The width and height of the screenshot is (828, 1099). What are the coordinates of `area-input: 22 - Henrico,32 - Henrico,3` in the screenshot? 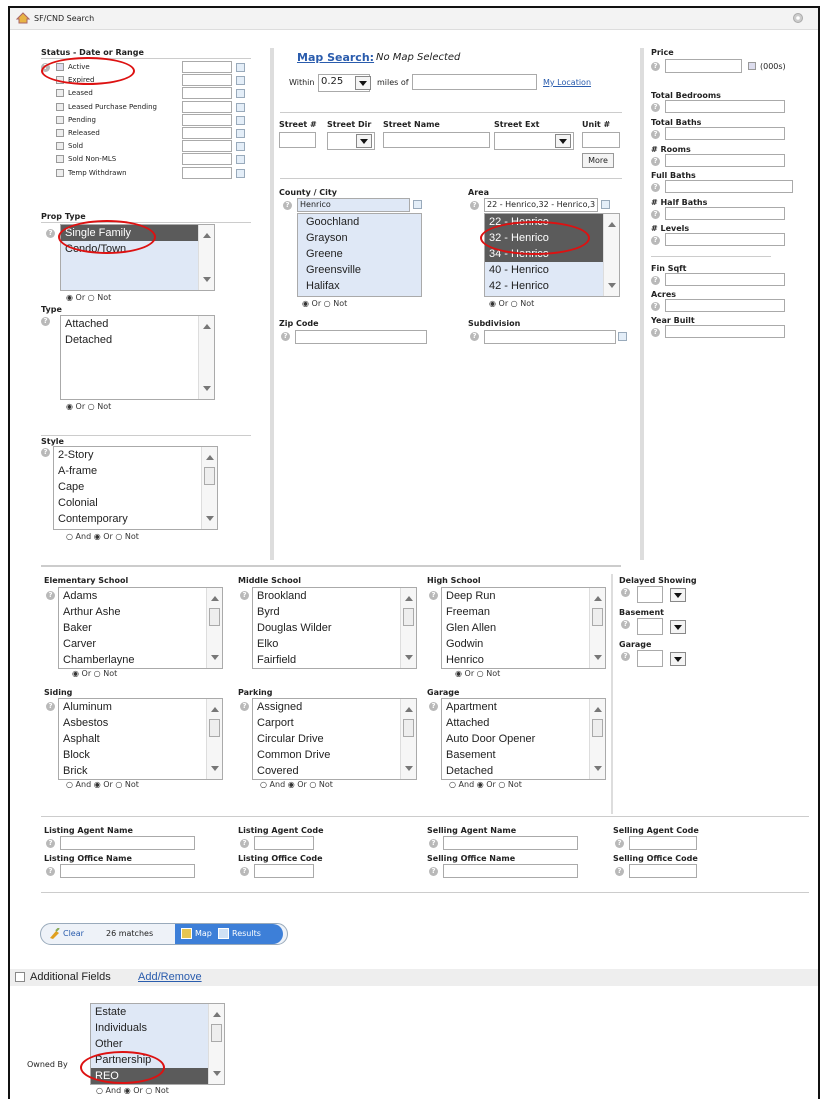 It's located at (541, 205).